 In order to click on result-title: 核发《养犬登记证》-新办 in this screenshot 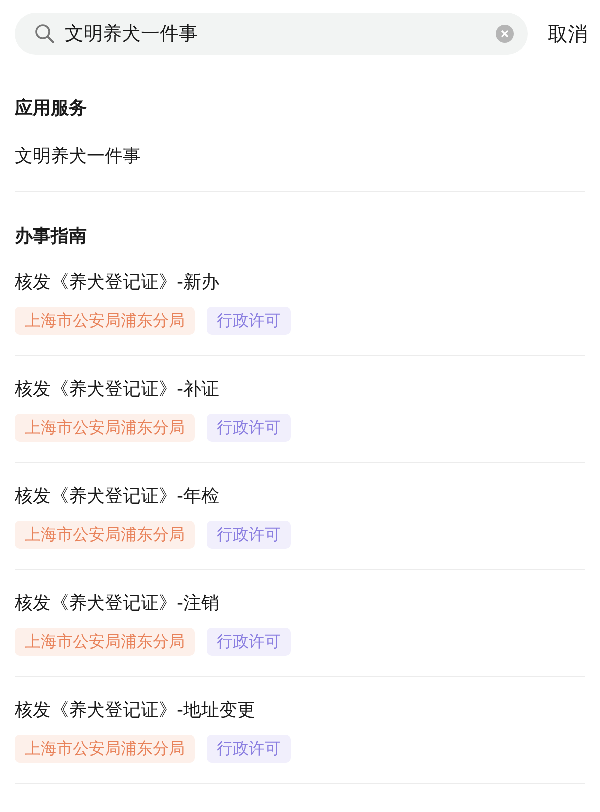, I will do `click(300, 283)`.